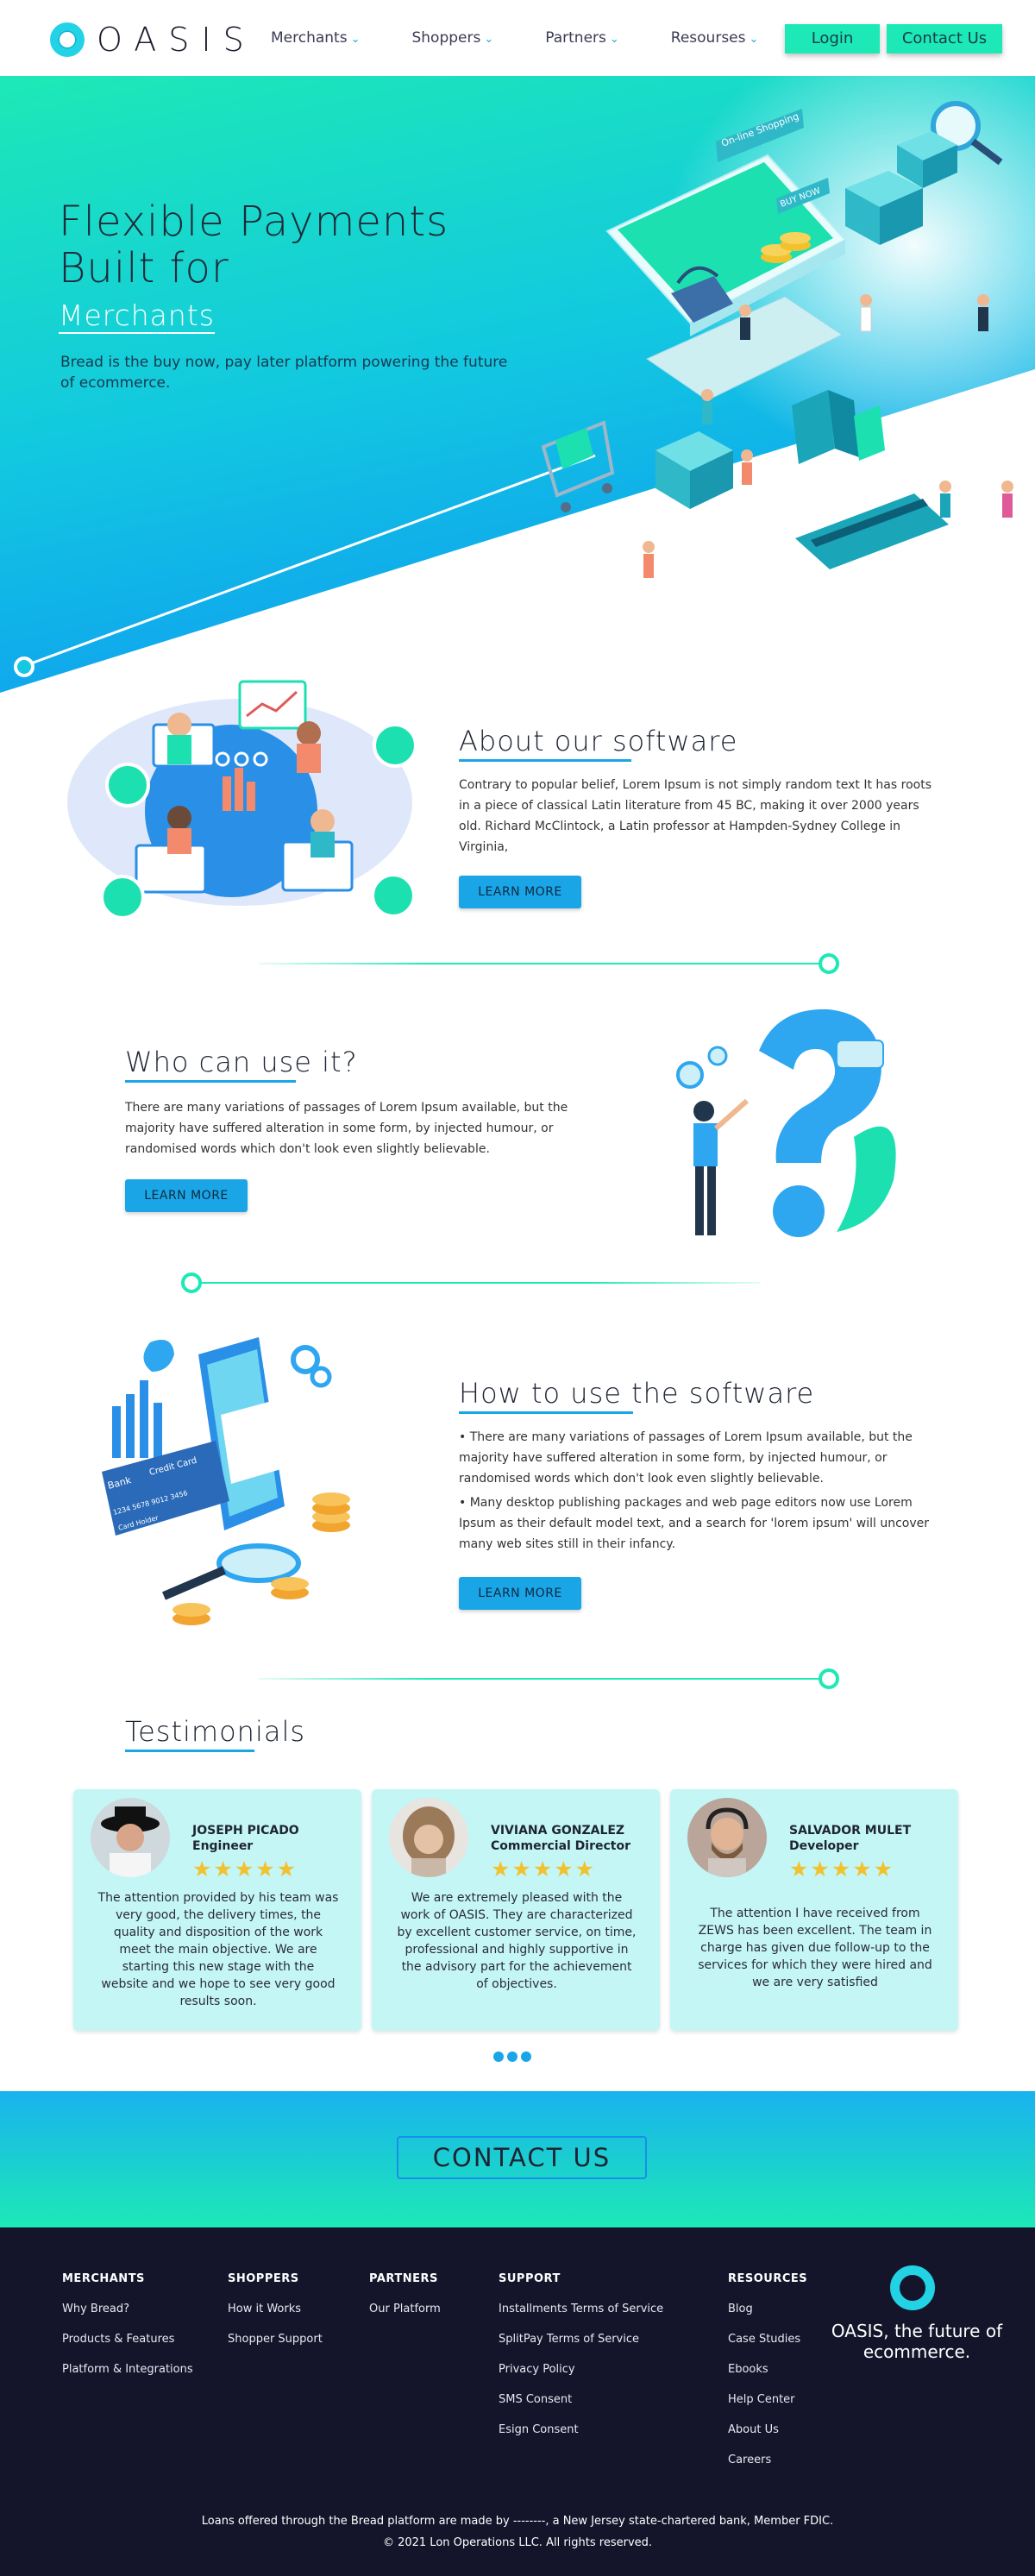 This screenshot has height=2576, width=1035. What do you see at coordinates (767, 2309) in the screenshot?
I see `footer-link: Blog` at bounding box center [767, 2309].